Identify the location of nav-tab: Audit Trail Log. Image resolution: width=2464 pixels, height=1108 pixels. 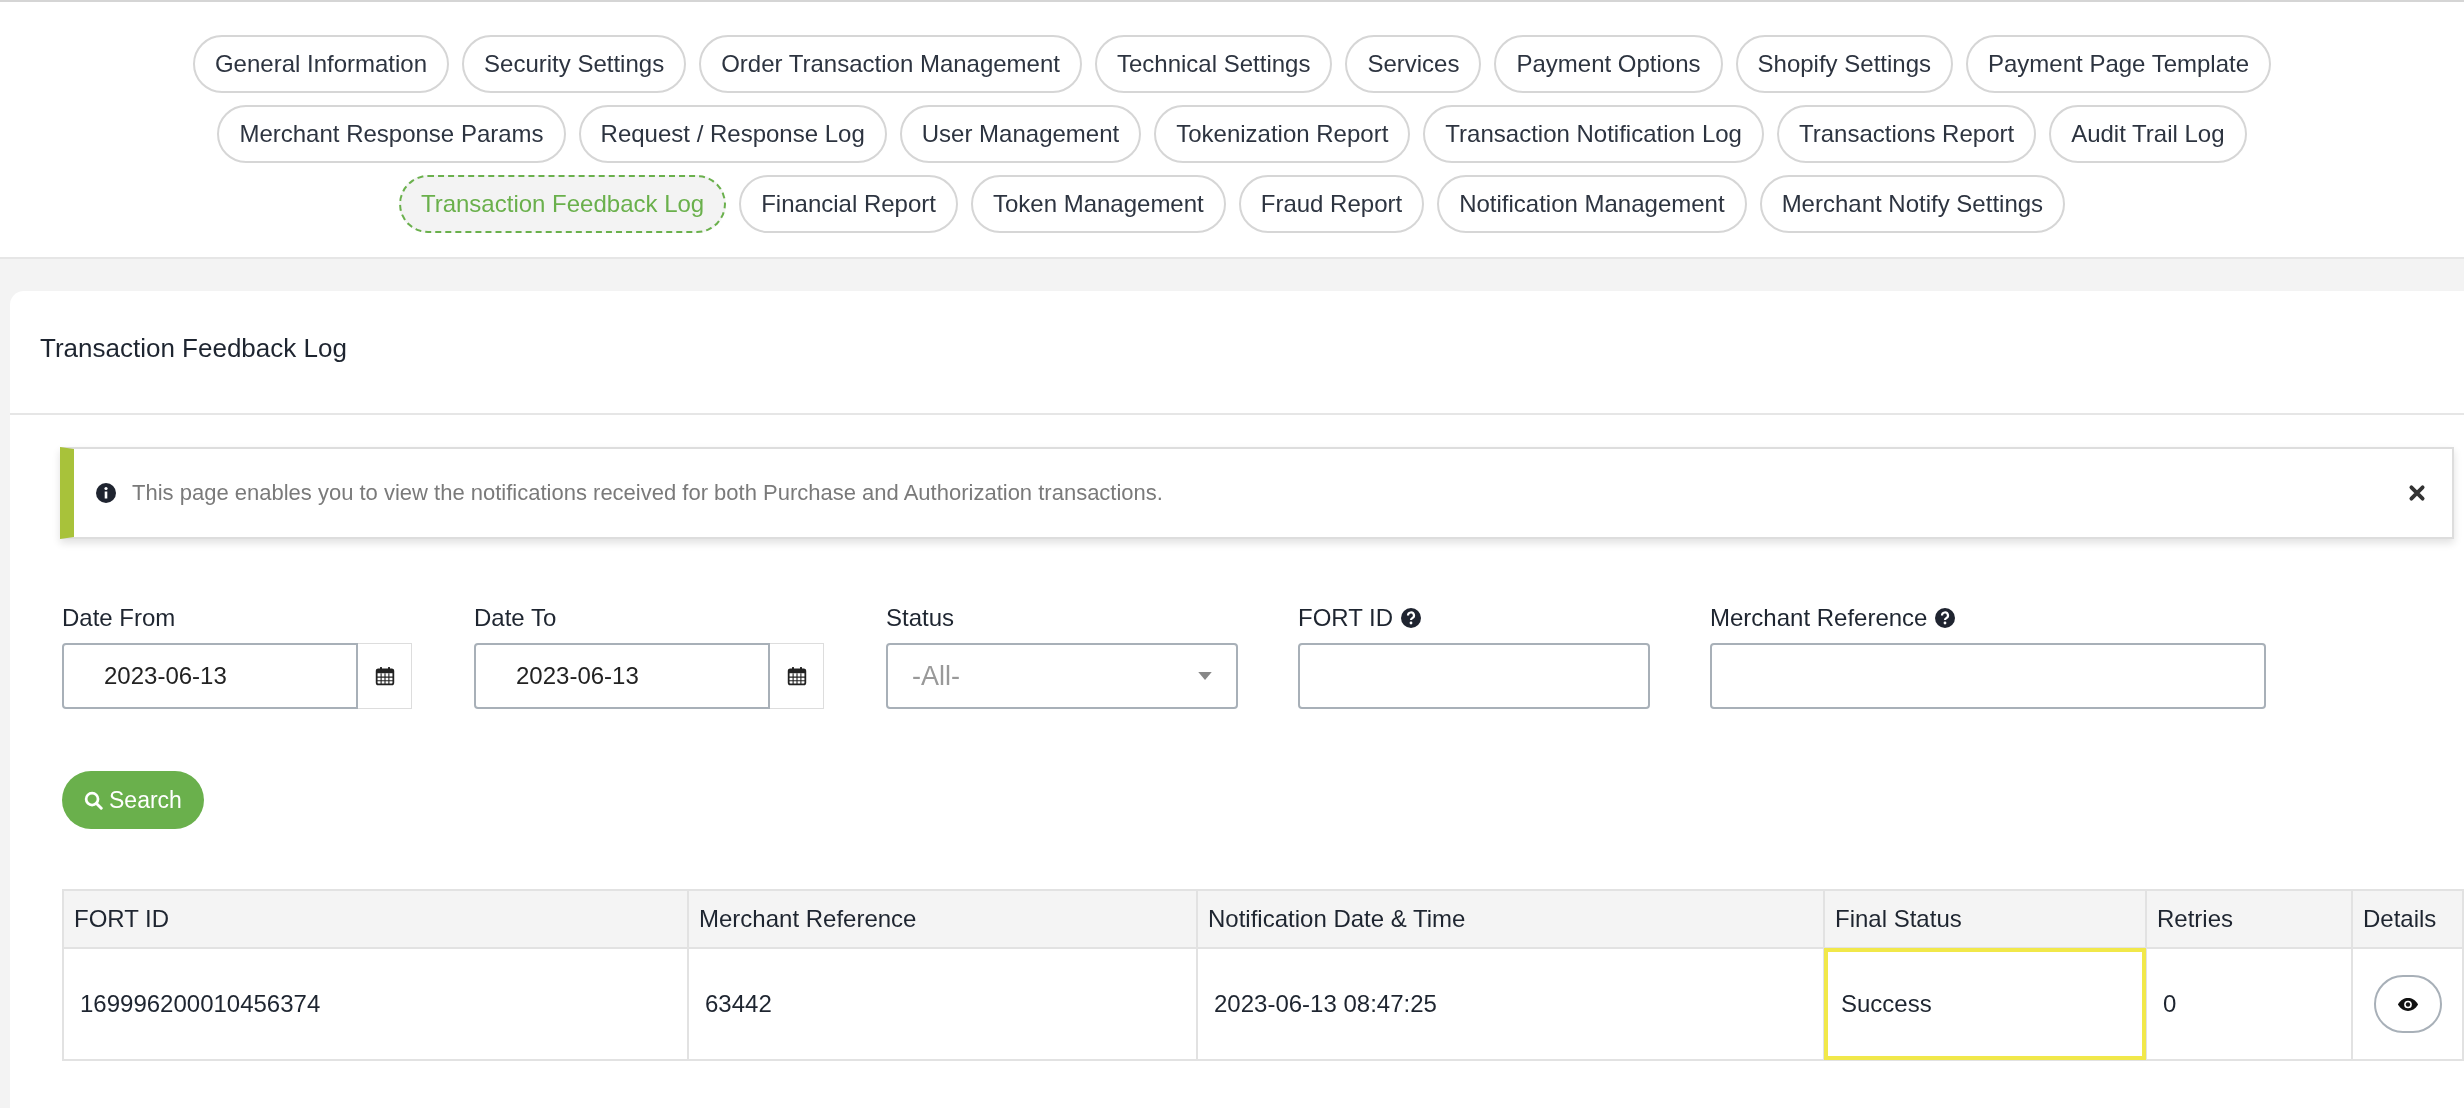
(2148, 134).